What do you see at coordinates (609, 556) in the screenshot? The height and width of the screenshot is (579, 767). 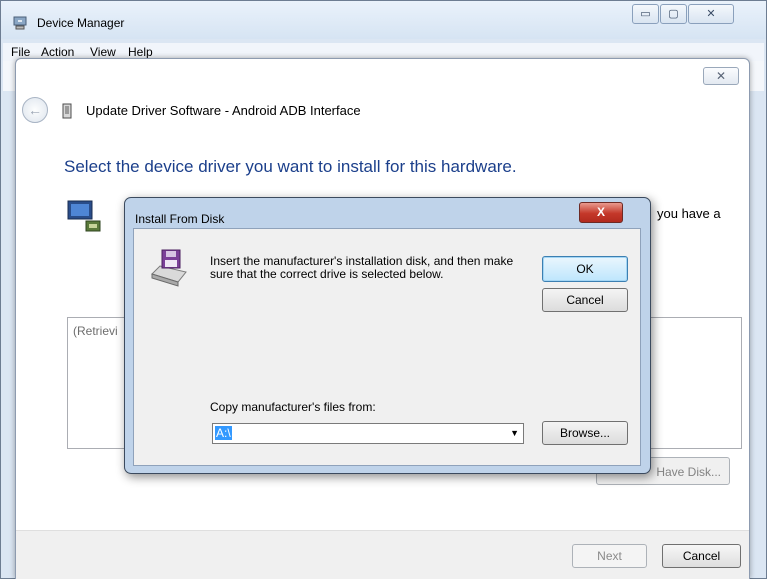 I see `next-button: Next` at bounding box center [609, 556].